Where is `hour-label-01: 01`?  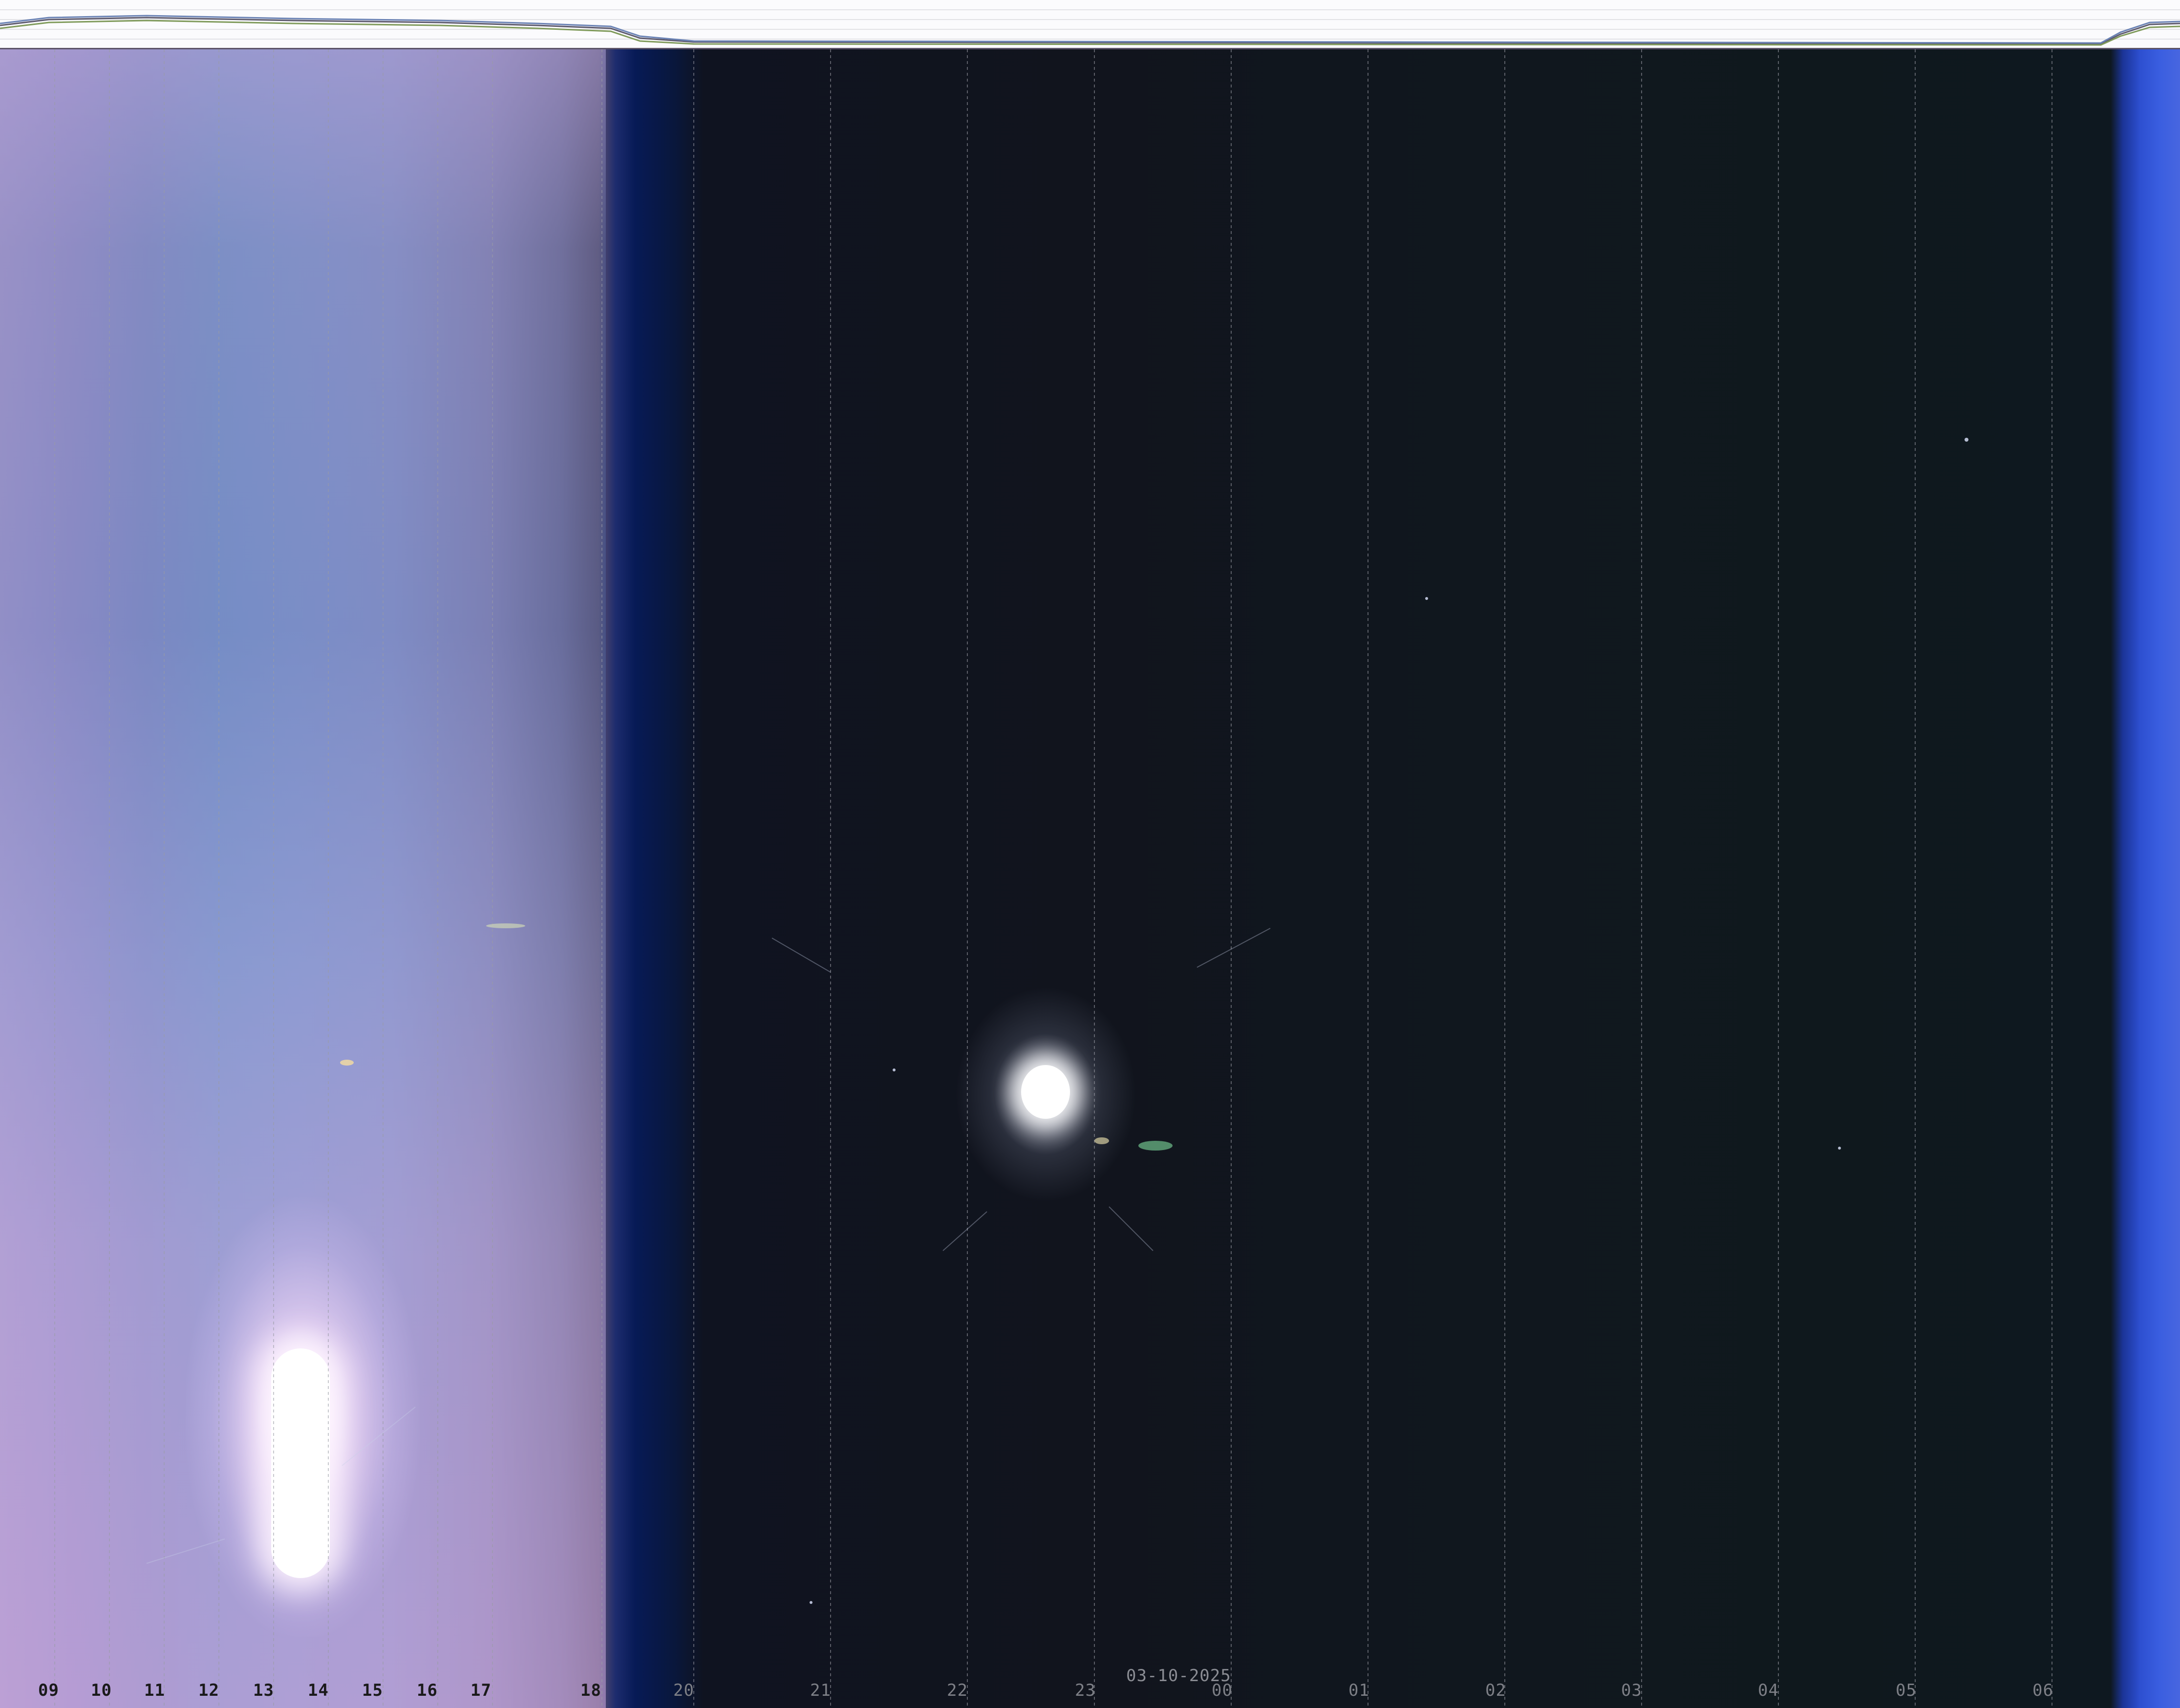 hour-label-01: 01 is located at coordinates (1358, 1690).